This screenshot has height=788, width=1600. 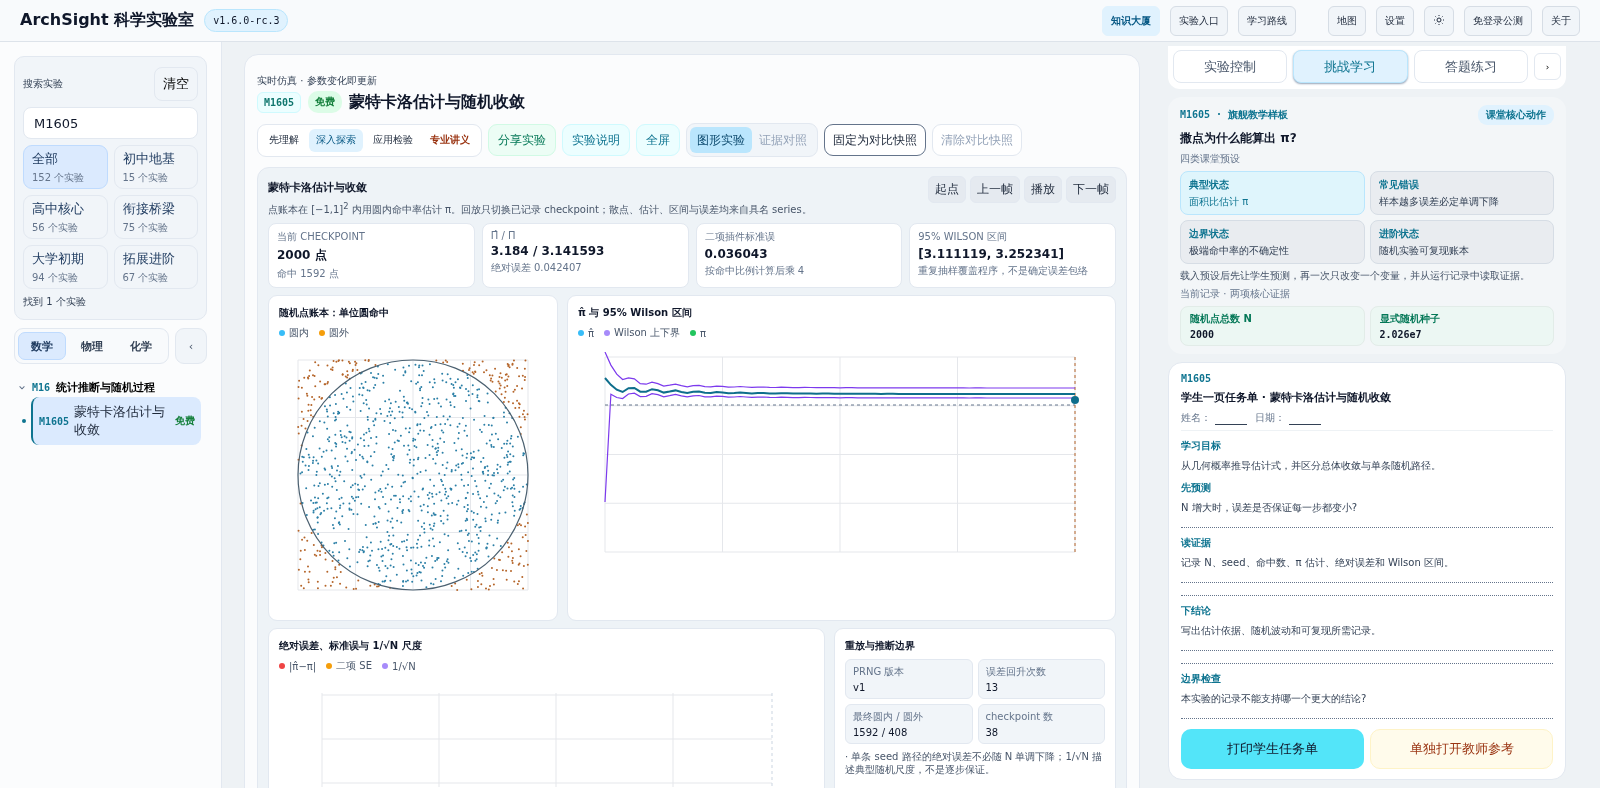 I want to click on subject-tab: 物理, so click(x=91, y=346).